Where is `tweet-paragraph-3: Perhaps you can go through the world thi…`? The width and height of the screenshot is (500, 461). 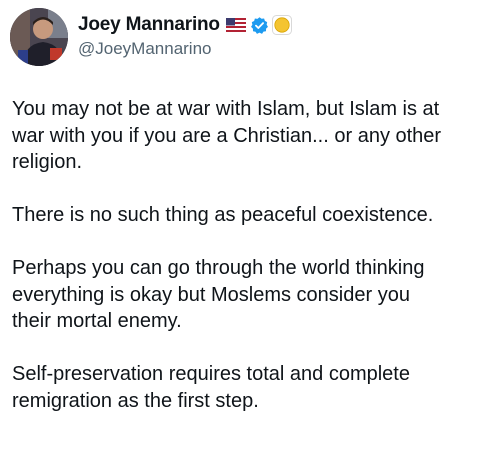 tweet-paragraph-3: Perhaps you can go through the world thi… is located at coordinates (218, 294).